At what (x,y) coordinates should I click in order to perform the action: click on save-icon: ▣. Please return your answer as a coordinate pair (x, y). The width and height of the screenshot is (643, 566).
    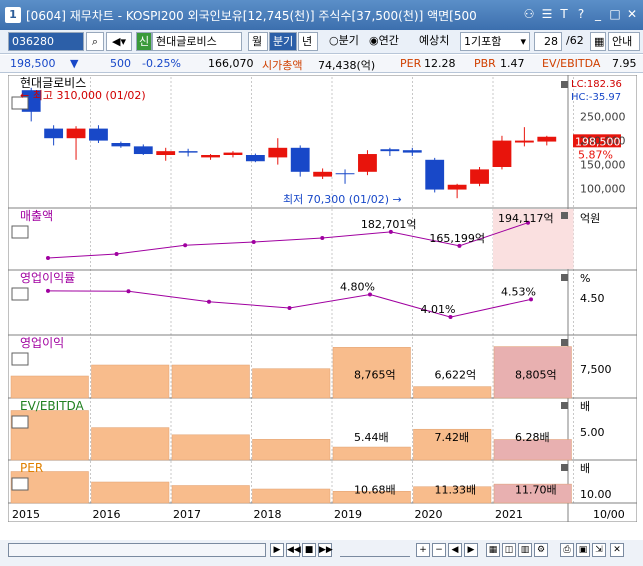
    Looking at the image, I should click on (583, 550).